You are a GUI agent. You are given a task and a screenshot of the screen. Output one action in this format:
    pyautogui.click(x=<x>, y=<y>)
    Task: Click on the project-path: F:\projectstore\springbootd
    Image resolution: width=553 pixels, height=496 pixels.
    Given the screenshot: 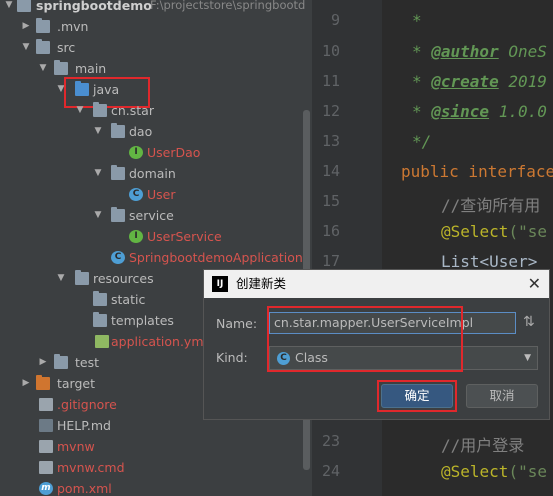 What is the action you would take?
    pyautogui.click(x=228, y=6)
    